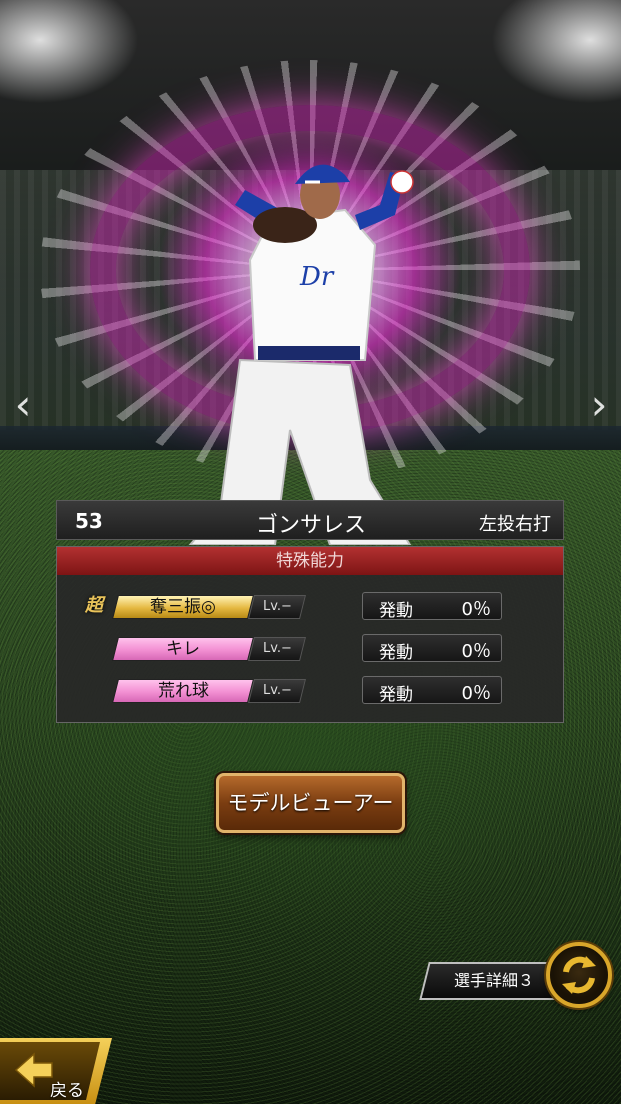  Describe the element at coordinates (301, 354) in the screenshot. I see `player-image: Dr` at that location.